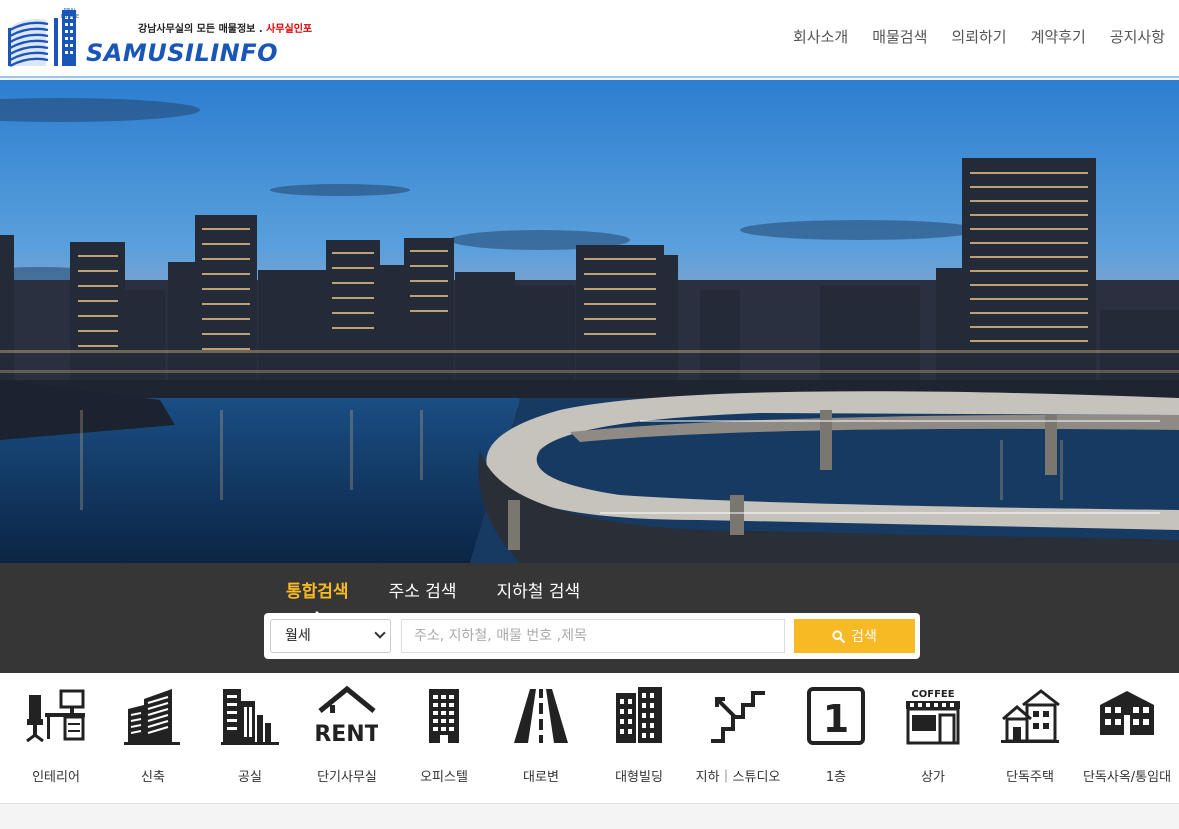 This screenshot has width=1179, height=829. Describe the element at coordinates (541, 716) in the screenshot. I see `road-icon` at that location.